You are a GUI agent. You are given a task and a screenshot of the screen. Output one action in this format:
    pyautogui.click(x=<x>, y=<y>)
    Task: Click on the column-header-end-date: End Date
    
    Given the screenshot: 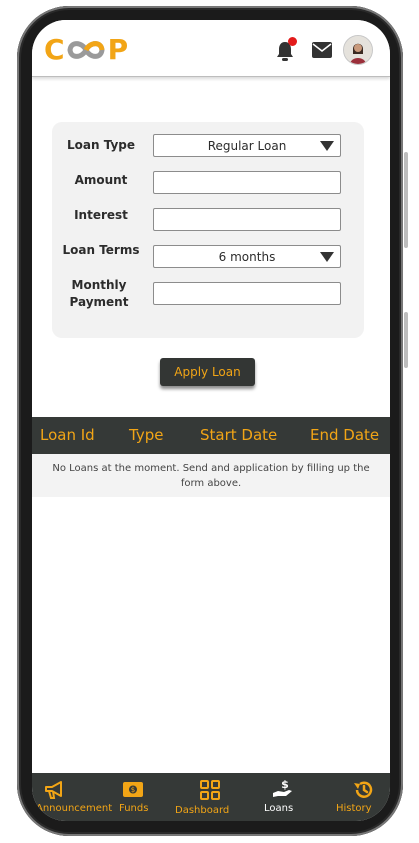 What is the action you would take?
    pyautogui.click(x=344, y=435)
    